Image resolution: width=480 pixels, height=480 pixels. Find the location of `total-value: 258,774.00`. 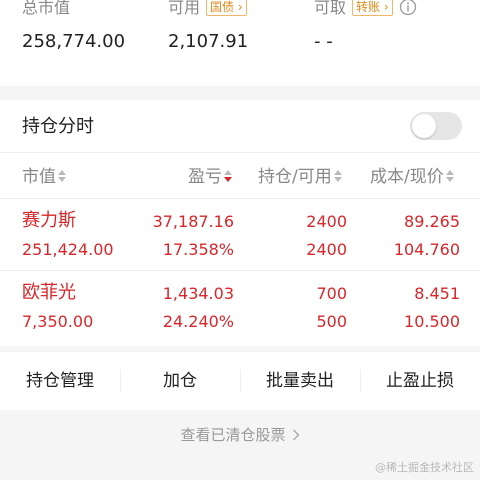

total-value: 258,774.00 is located at coordinates (74, 41).